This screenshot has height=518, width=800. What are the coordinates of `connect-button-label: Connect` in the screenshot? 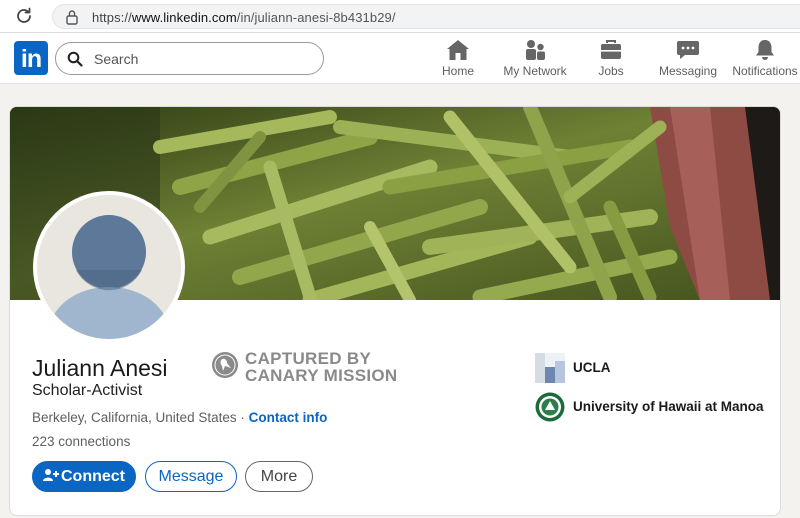 It's located at (93, 476).